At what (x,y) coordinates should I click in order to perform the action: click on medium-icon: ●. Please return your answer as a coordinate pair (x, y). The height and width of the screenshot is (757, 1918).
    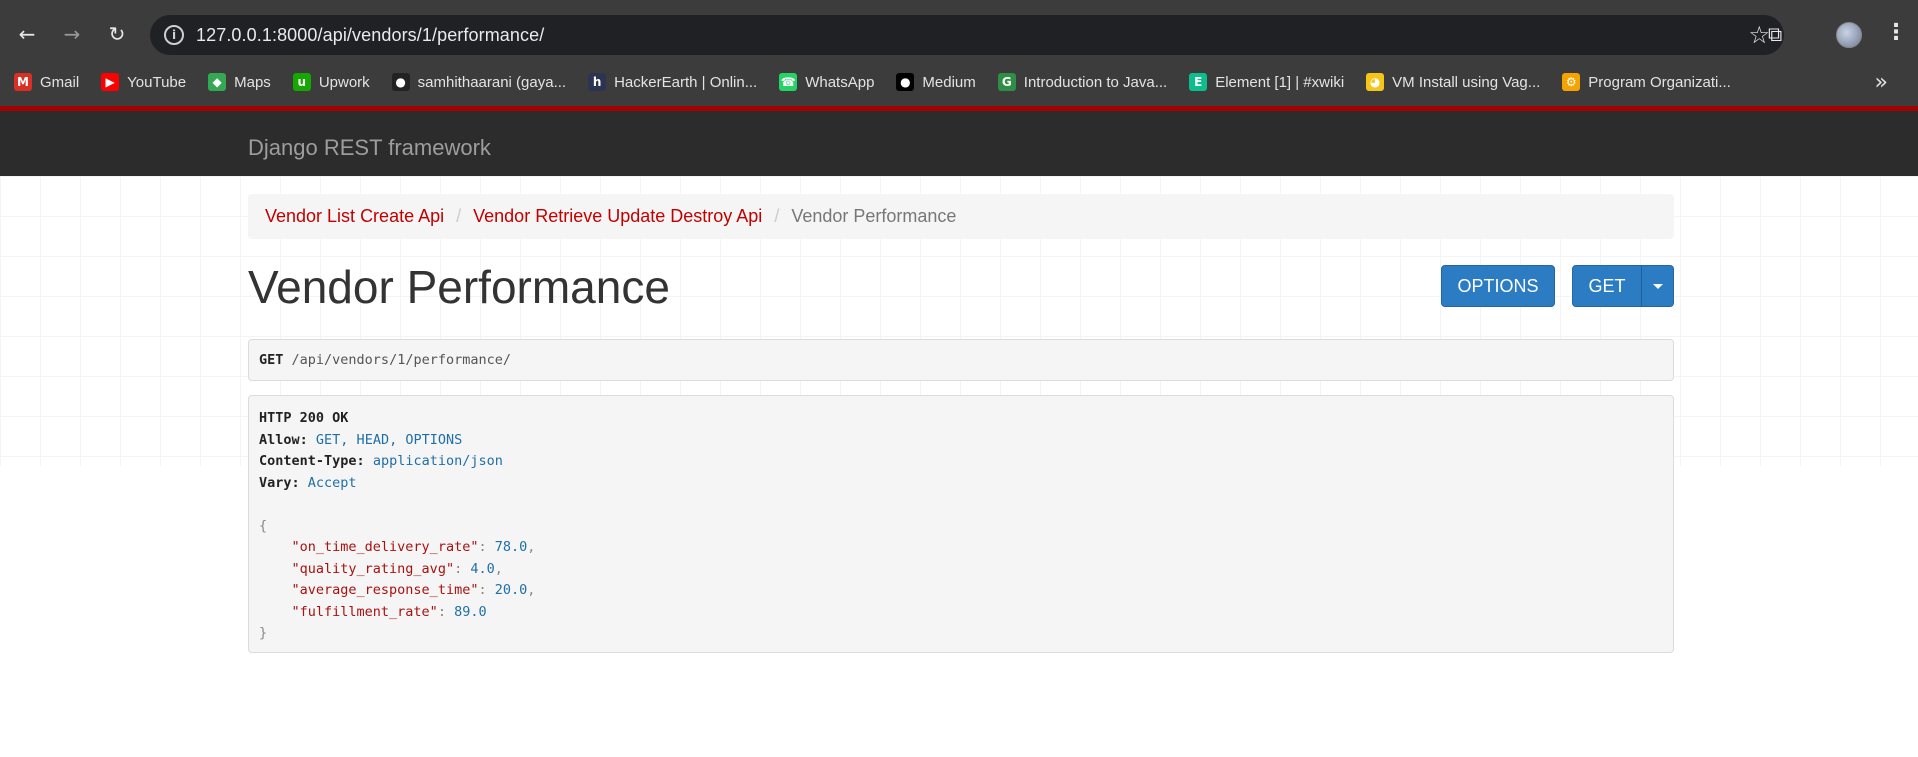
    Looking at the image, I should click on (905, 82).